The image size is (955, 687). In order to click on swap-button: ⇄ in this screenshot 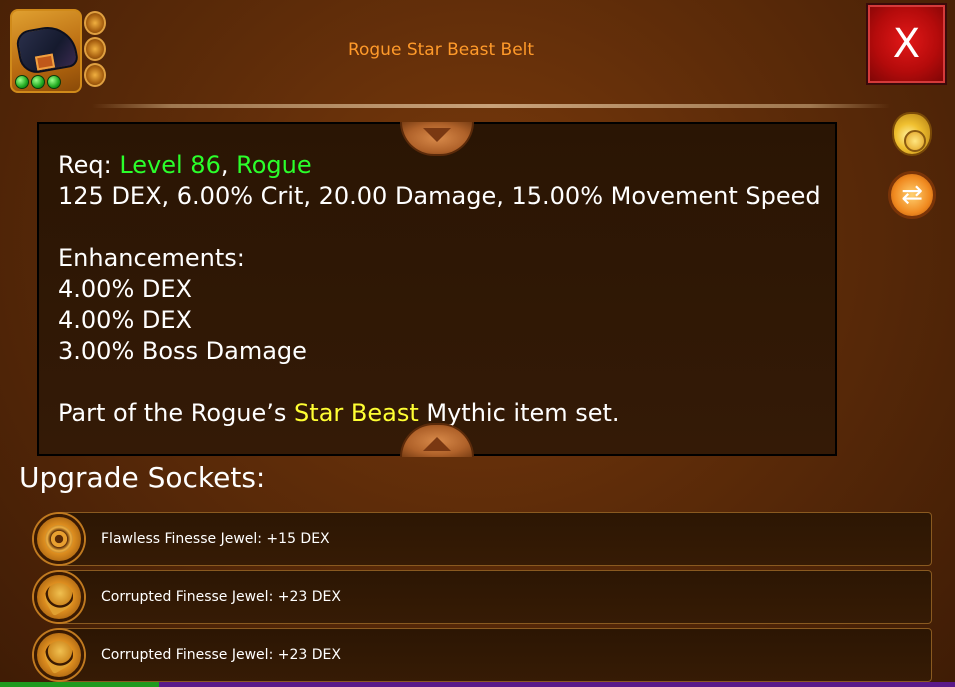, I will do `click(912, 195)`.